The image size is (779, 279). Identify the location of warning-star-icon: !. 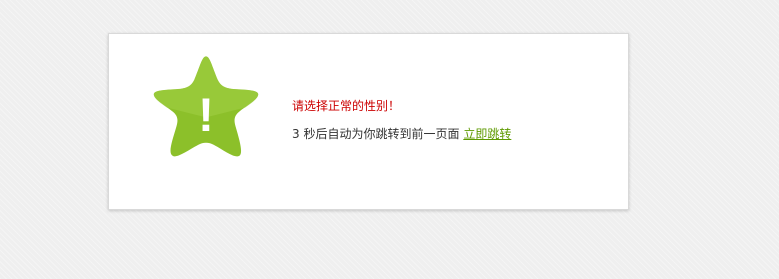
(206, 106).